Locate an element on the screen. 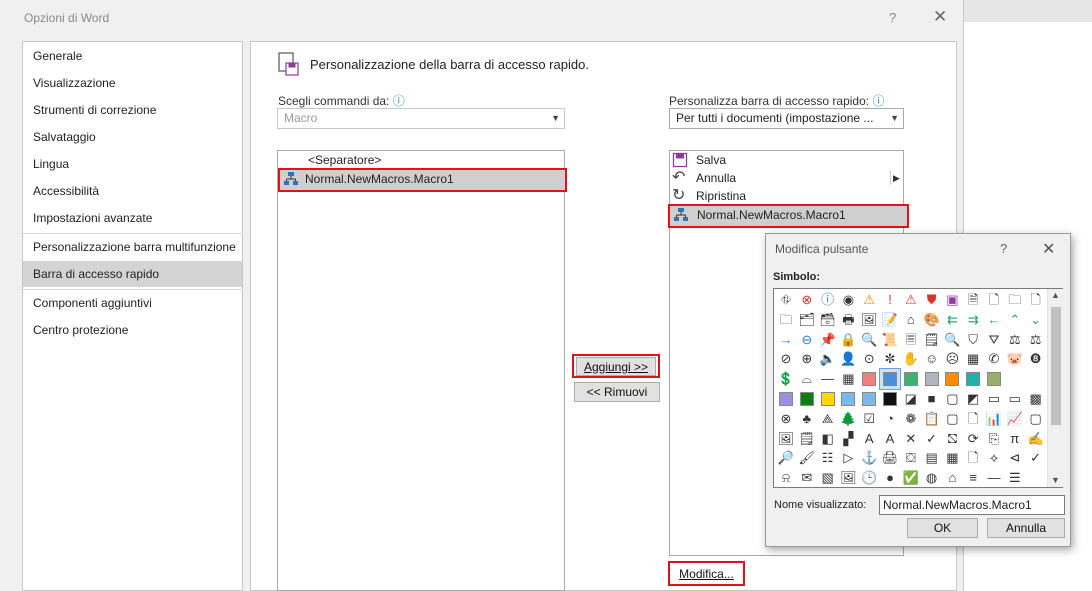 This screenshot has width=1092, height=591. symbol-cell: ⊕ is located at coordinates (807, 359).